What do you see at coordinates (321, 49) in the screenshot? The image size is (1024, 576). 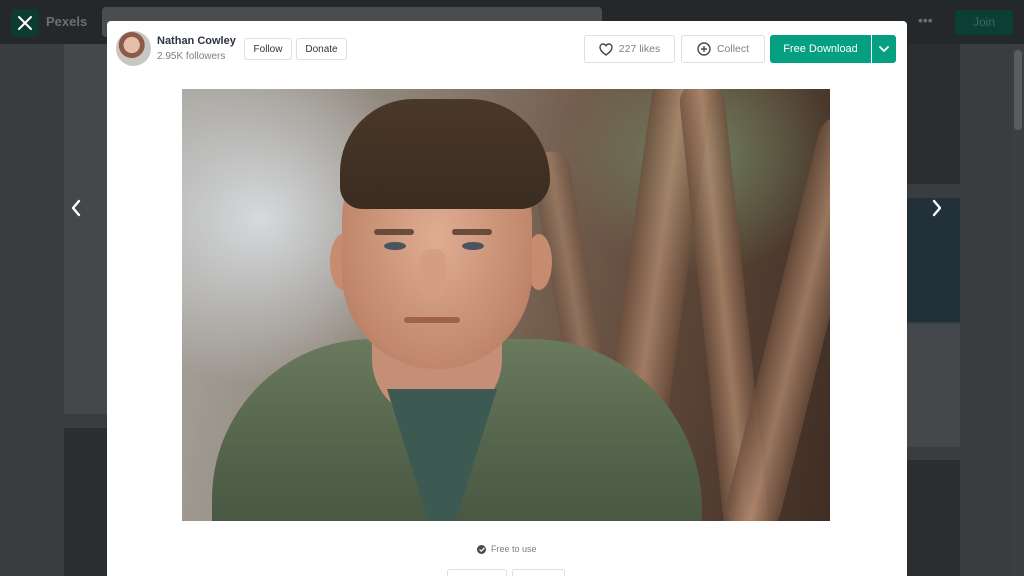 I see `donate-button: Donate` at bounding box center [321, 49].